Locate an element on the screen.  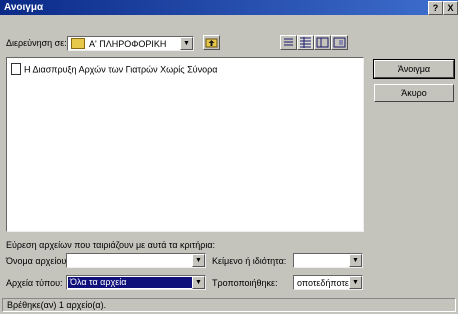
properties-view-icon is located at coordinates (322, 42).